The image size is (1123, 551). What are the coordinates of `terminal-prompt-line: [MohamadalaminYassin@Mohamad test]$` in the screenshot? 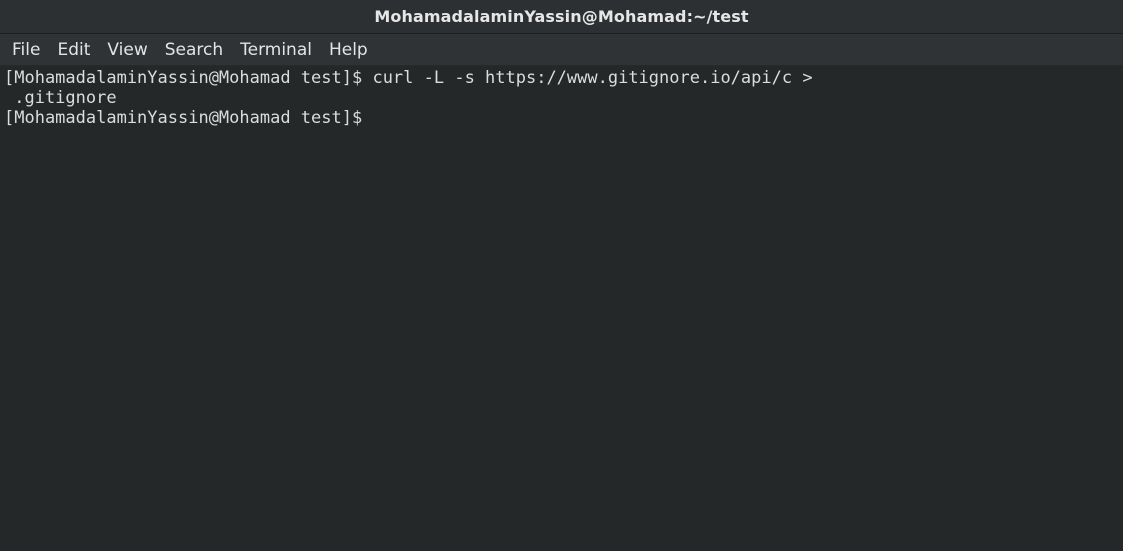 It's located at (563, 118).